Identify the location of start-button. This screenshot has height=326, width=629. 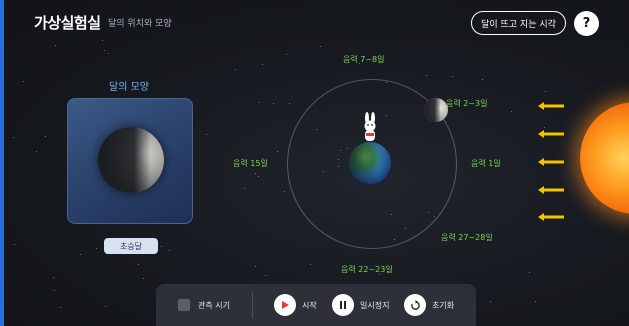
(285, 305).